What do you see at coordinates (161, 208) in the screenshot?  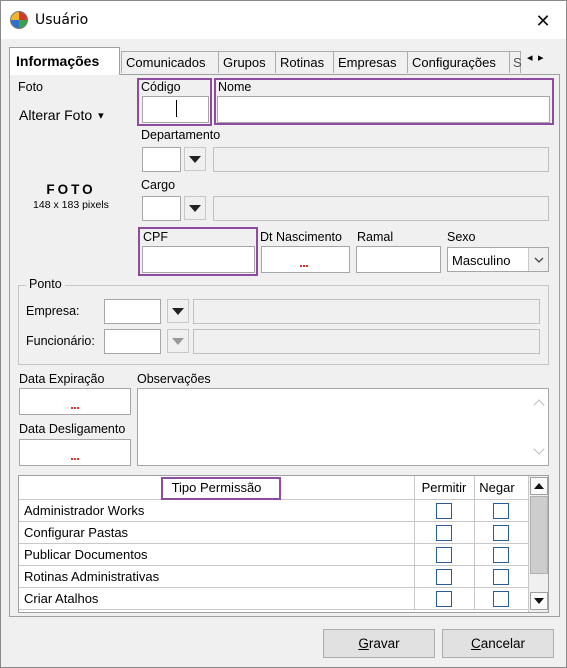 I see `cargo-code-input` at bounding box center [161, 208].